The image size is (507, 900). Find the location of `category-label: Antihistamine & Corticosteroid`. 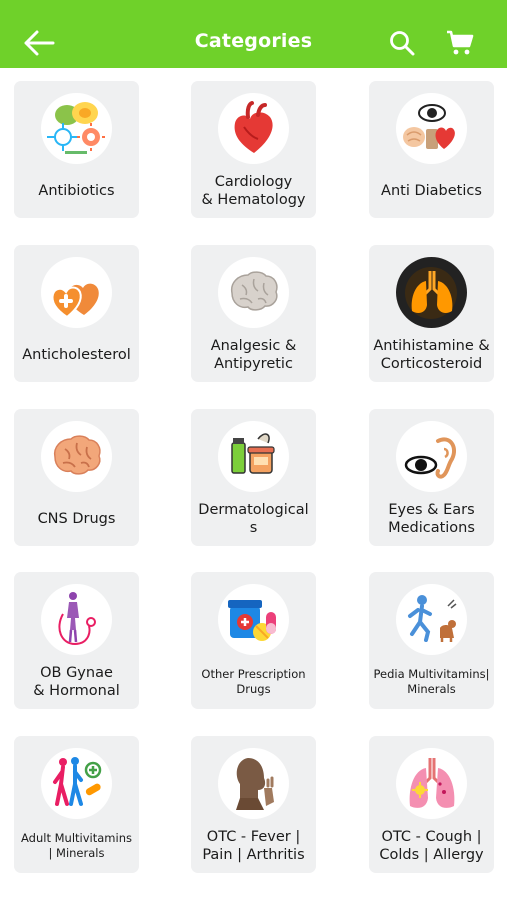

category-label: Antihistamine & Corticosteroid is located at coordinates (431, 355).